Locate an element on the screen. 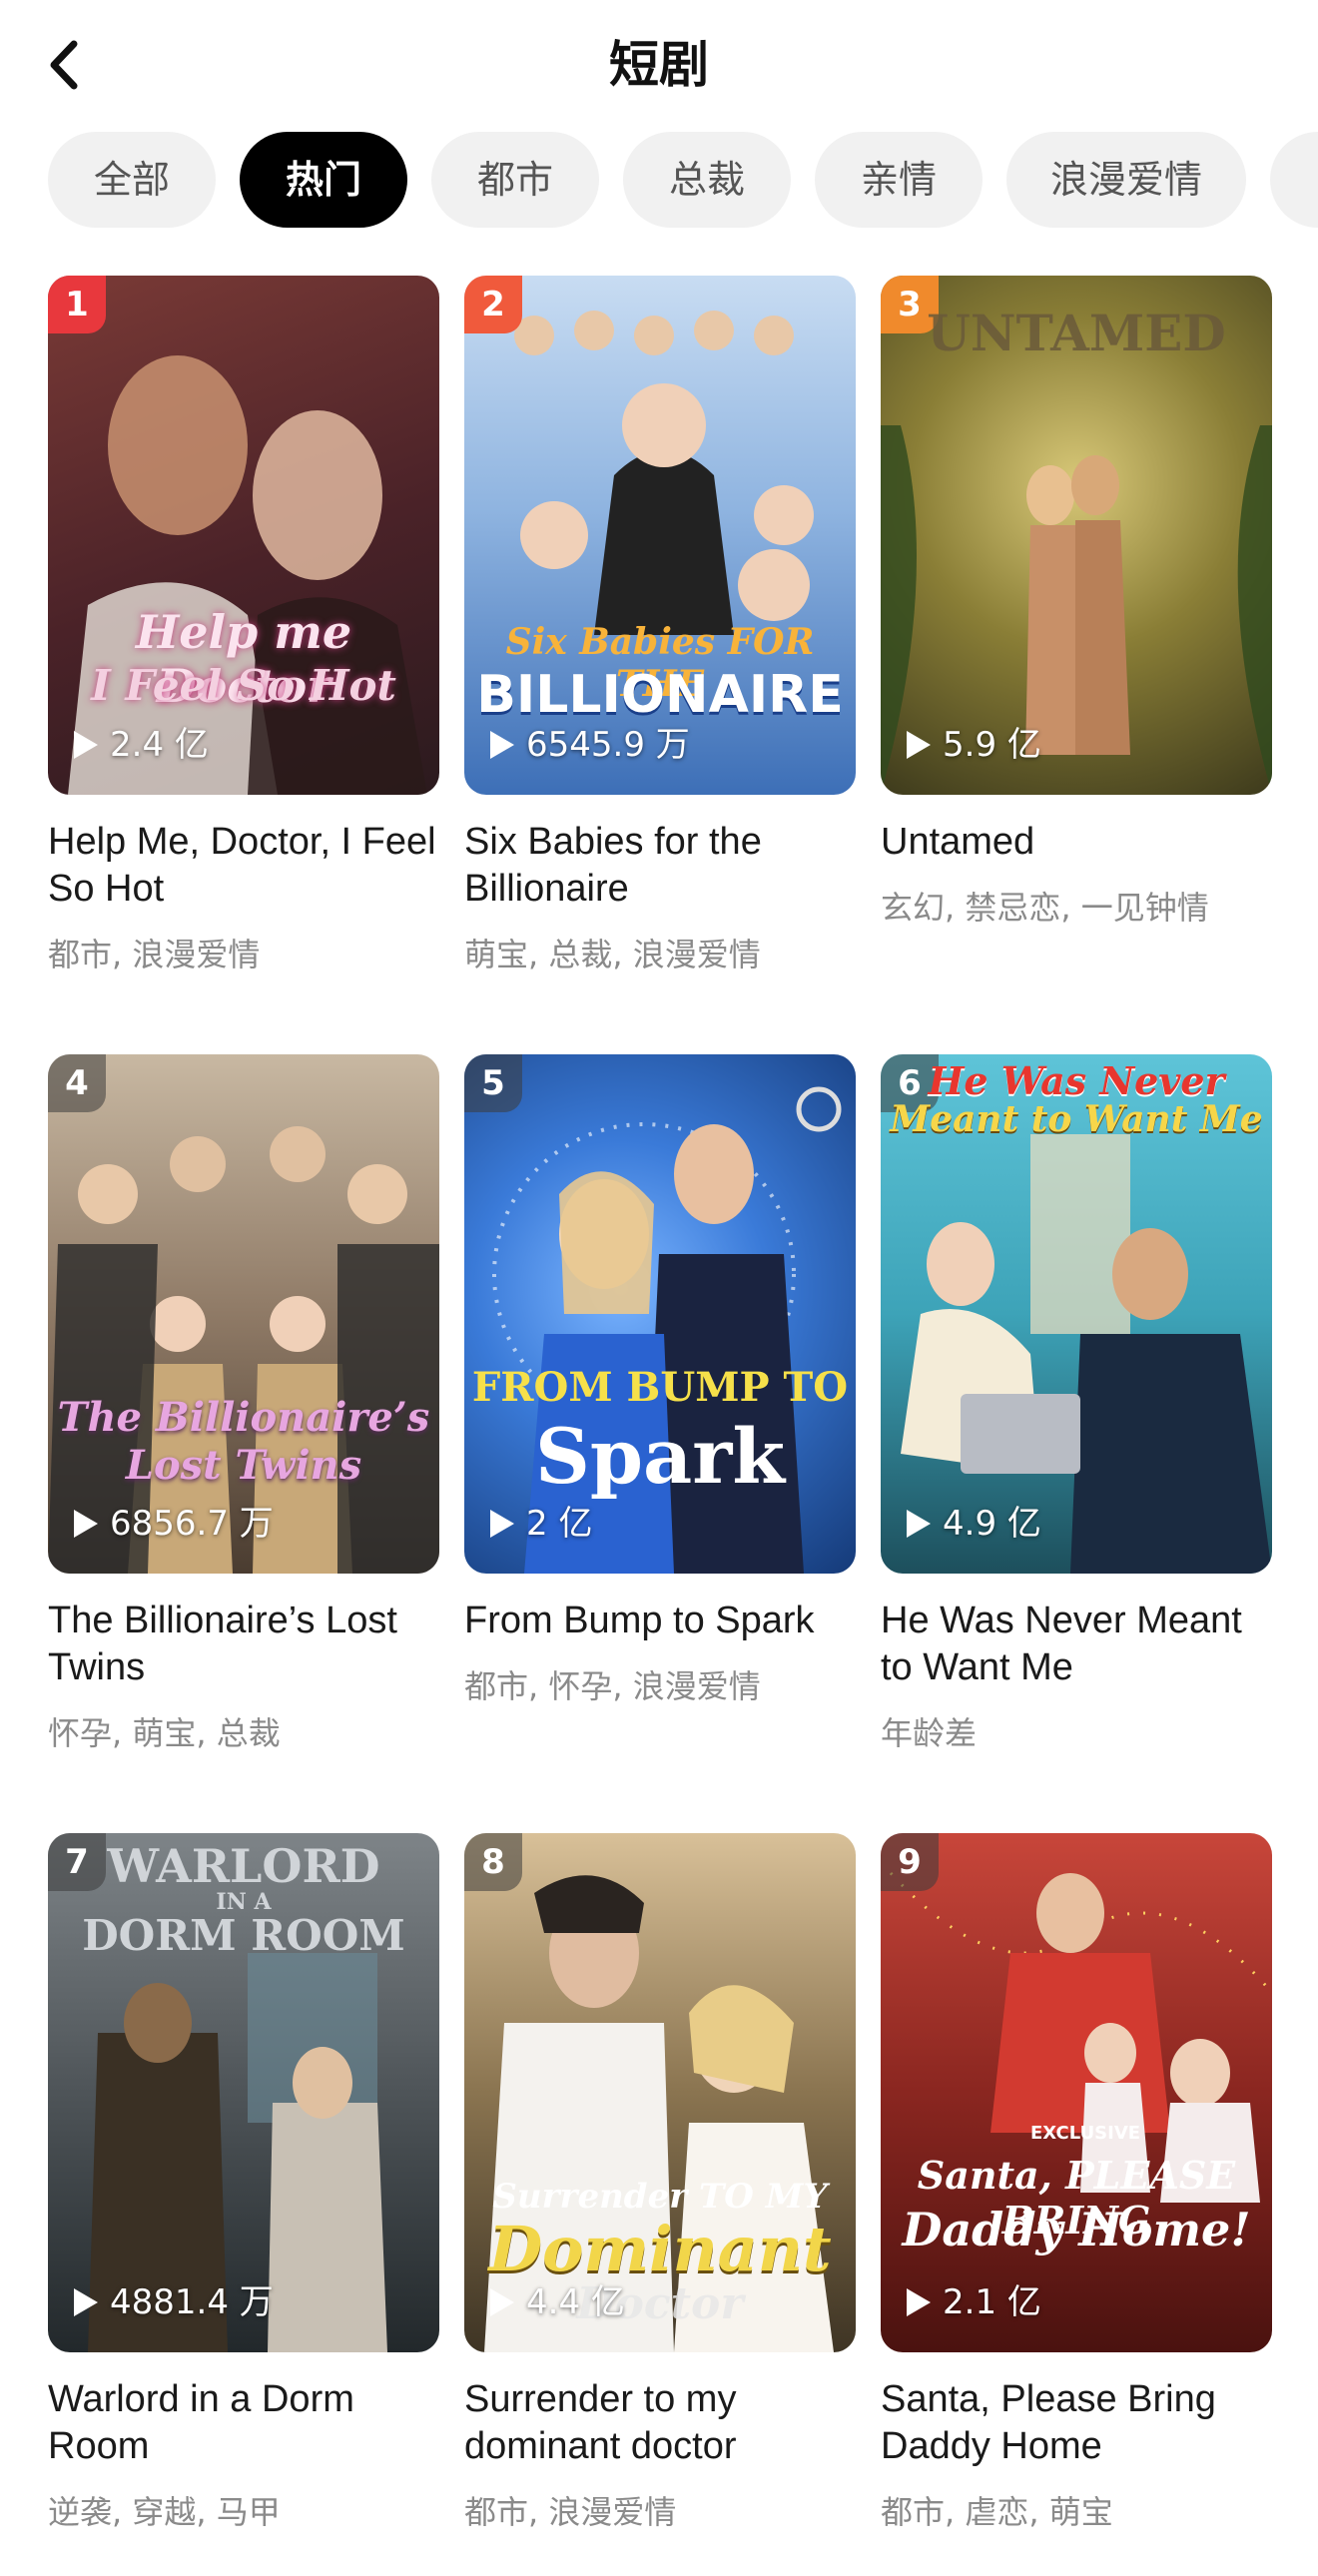 This screenshot has width=1318, height=2576. page-title: 短剧 is located at coordinates (659, 65).